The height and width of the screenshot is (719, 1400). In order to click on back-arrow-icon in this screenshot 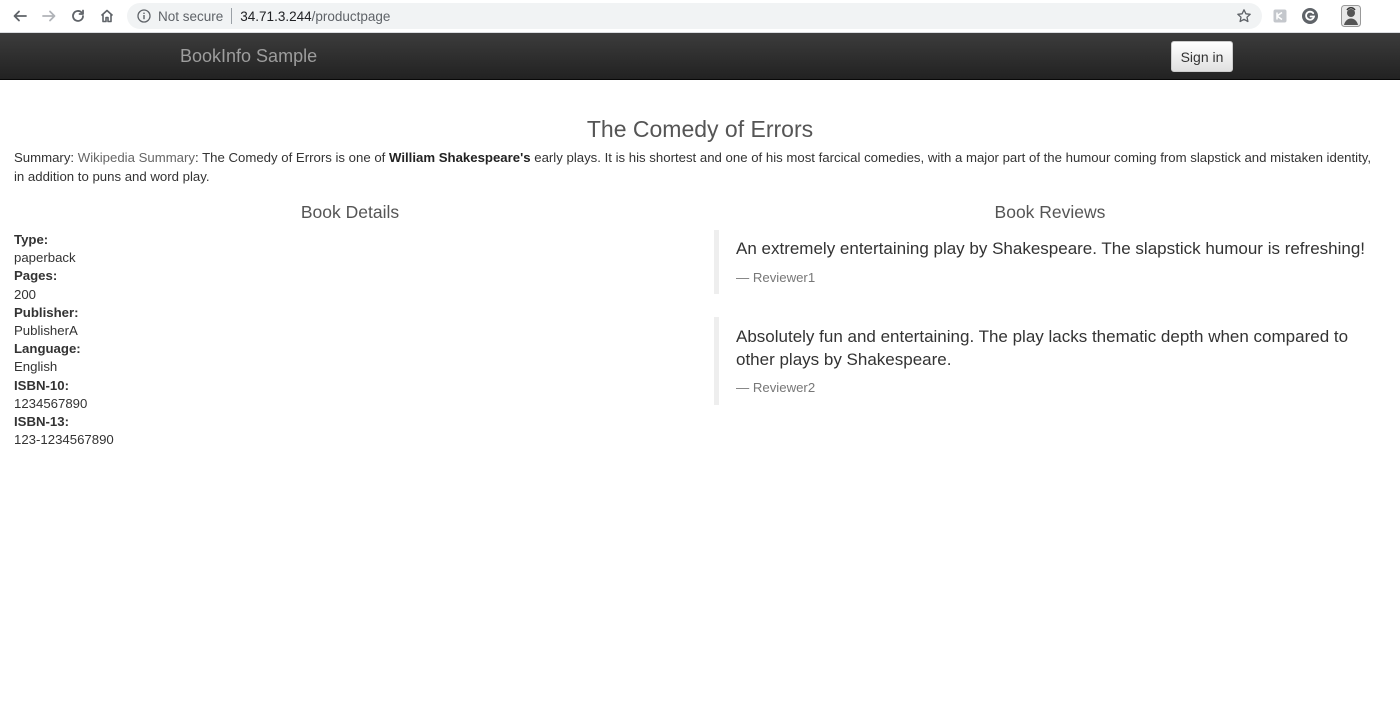, I will do `click(20, 16)`.